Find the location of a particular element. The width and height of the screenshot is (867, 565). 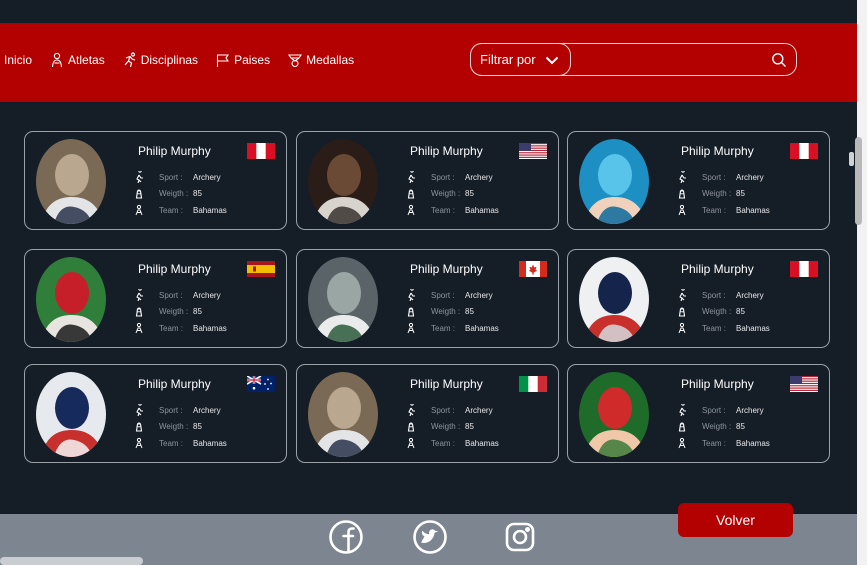

twitter-icon is located at coordinates (430, 537).